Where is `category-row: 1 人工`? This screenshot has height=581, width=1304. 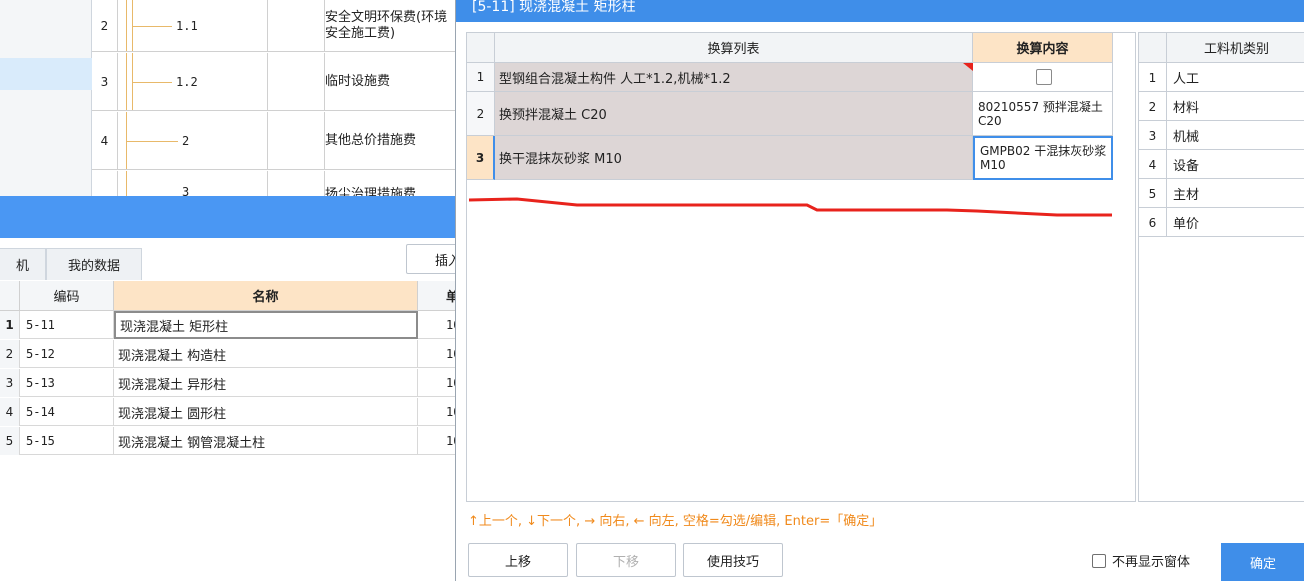
category-row: 1 人工 is located at coordinates (1221, 77).